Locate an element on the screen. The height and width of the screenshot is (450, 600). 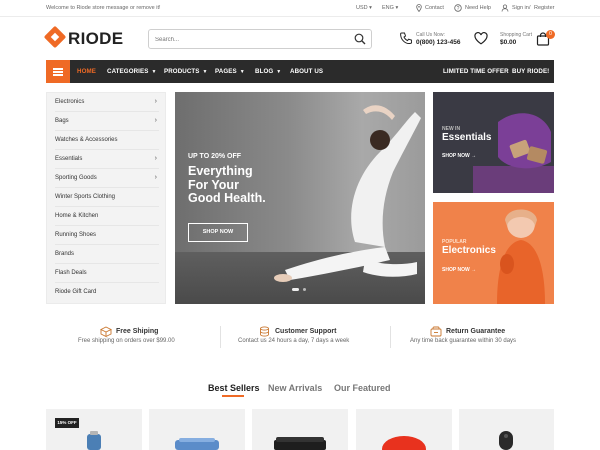
sidebar-item-electronics: Electronics › is located at coordinates (107, 102).